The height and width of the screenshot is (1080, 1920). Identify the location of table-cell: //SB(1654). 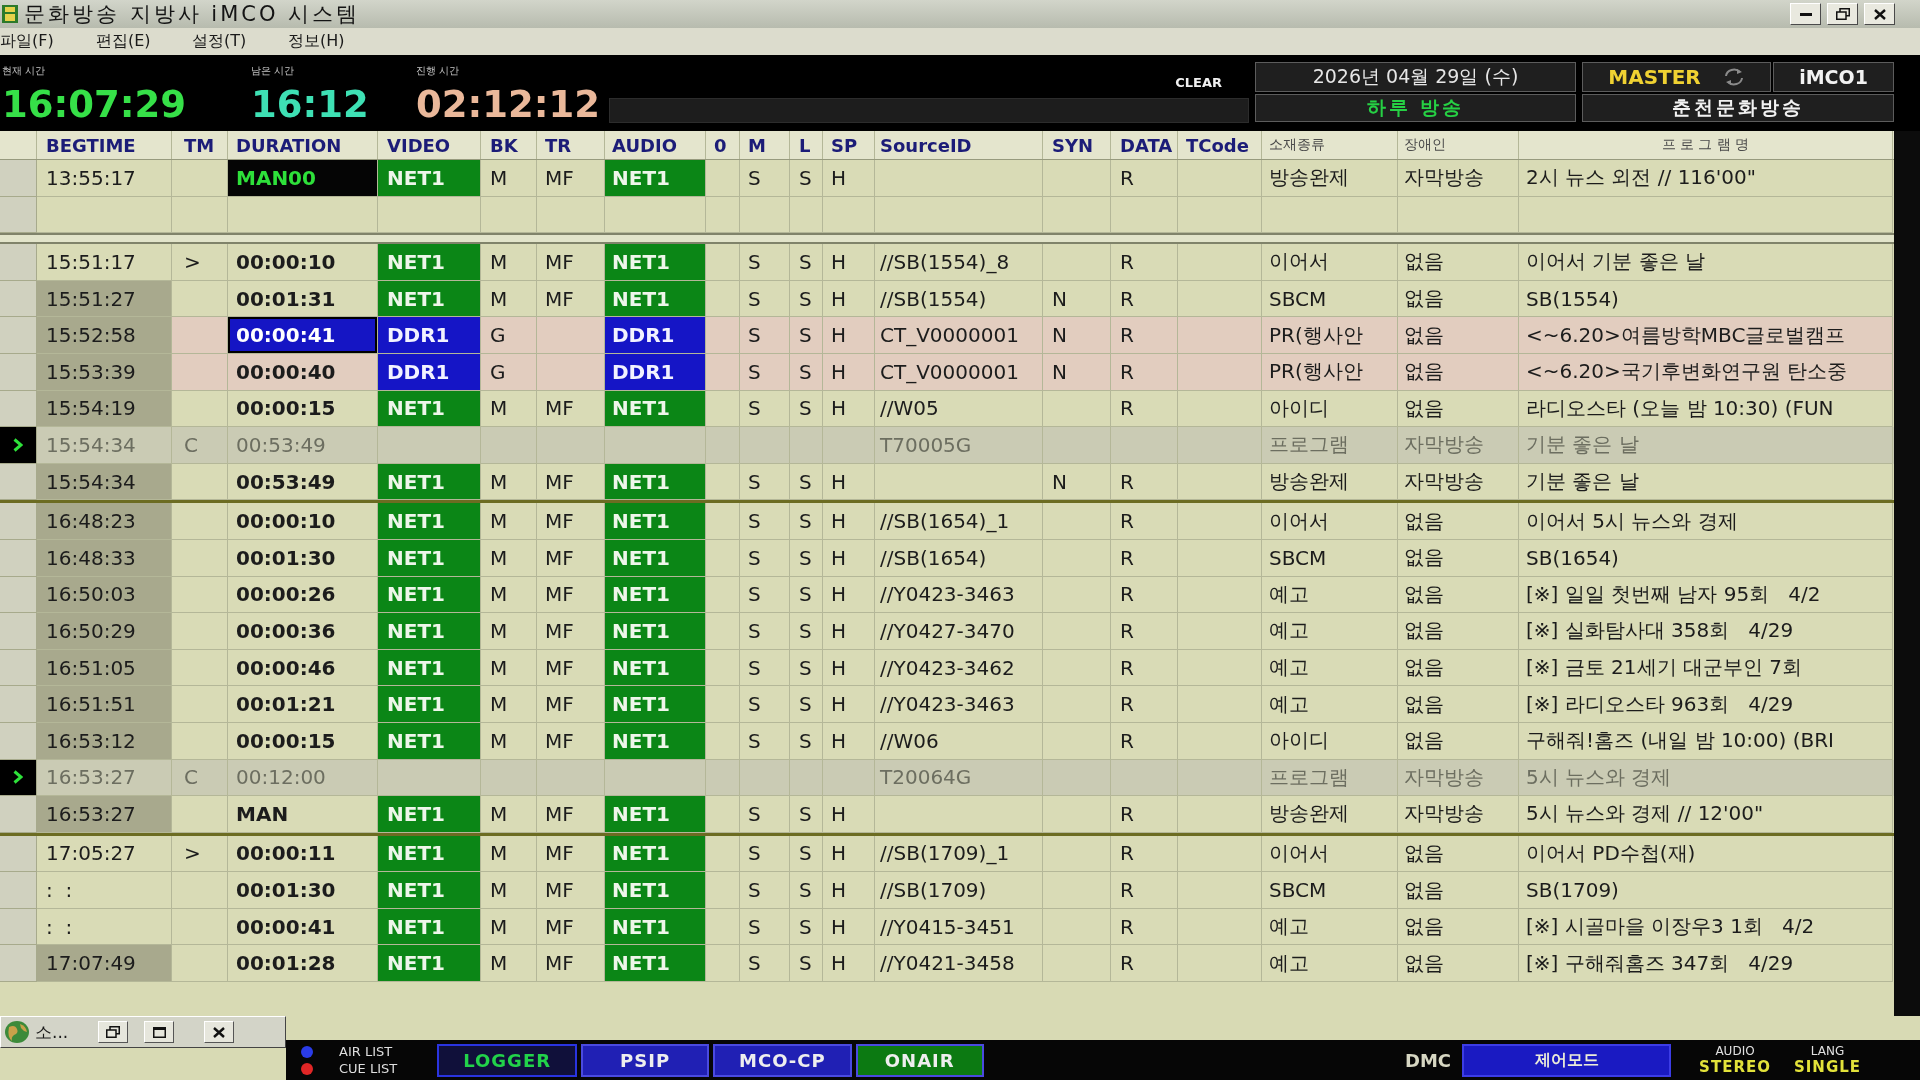
(959, 558).